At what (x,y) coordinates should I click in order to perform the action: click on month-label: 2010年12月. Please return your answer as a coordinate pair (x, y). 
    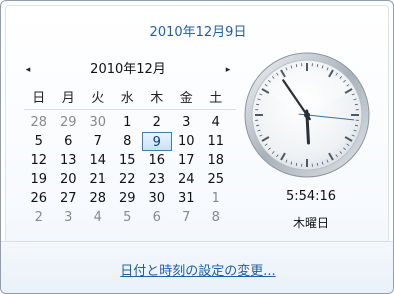
    Looking at the image, I should click on (128, 70).